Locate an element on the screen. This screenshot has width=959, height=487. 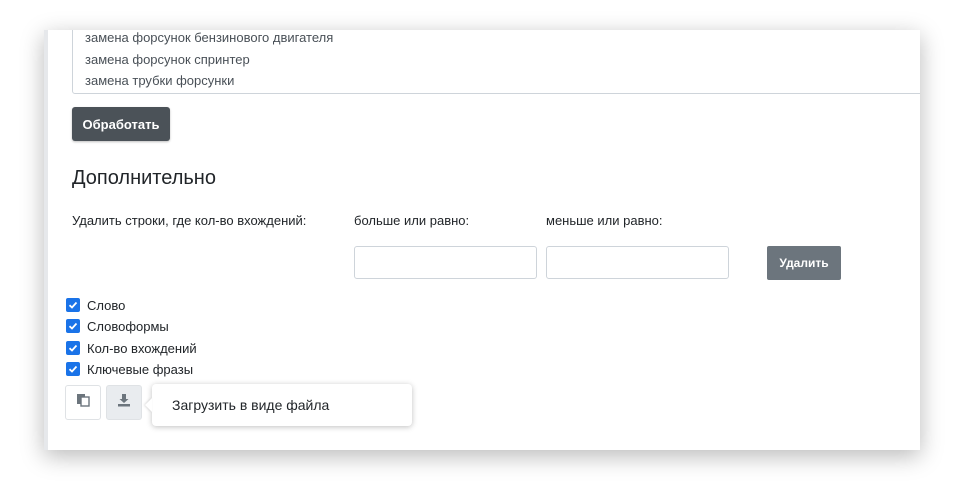
copy-icon is located at coordinates (83, 402).